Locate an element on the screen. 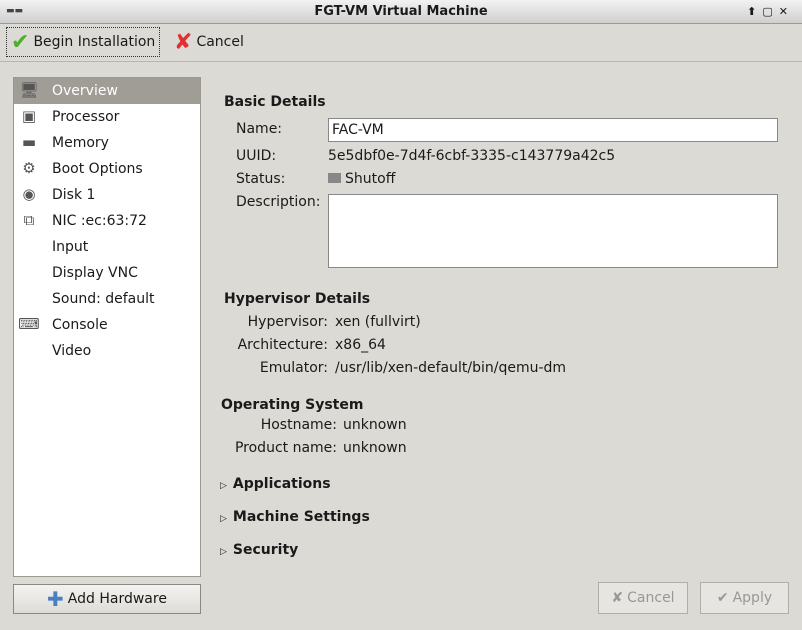 Image resolution: width=802 pixels, height=630 pixels. monitor-off-icon is located at coordinates (334, 178).